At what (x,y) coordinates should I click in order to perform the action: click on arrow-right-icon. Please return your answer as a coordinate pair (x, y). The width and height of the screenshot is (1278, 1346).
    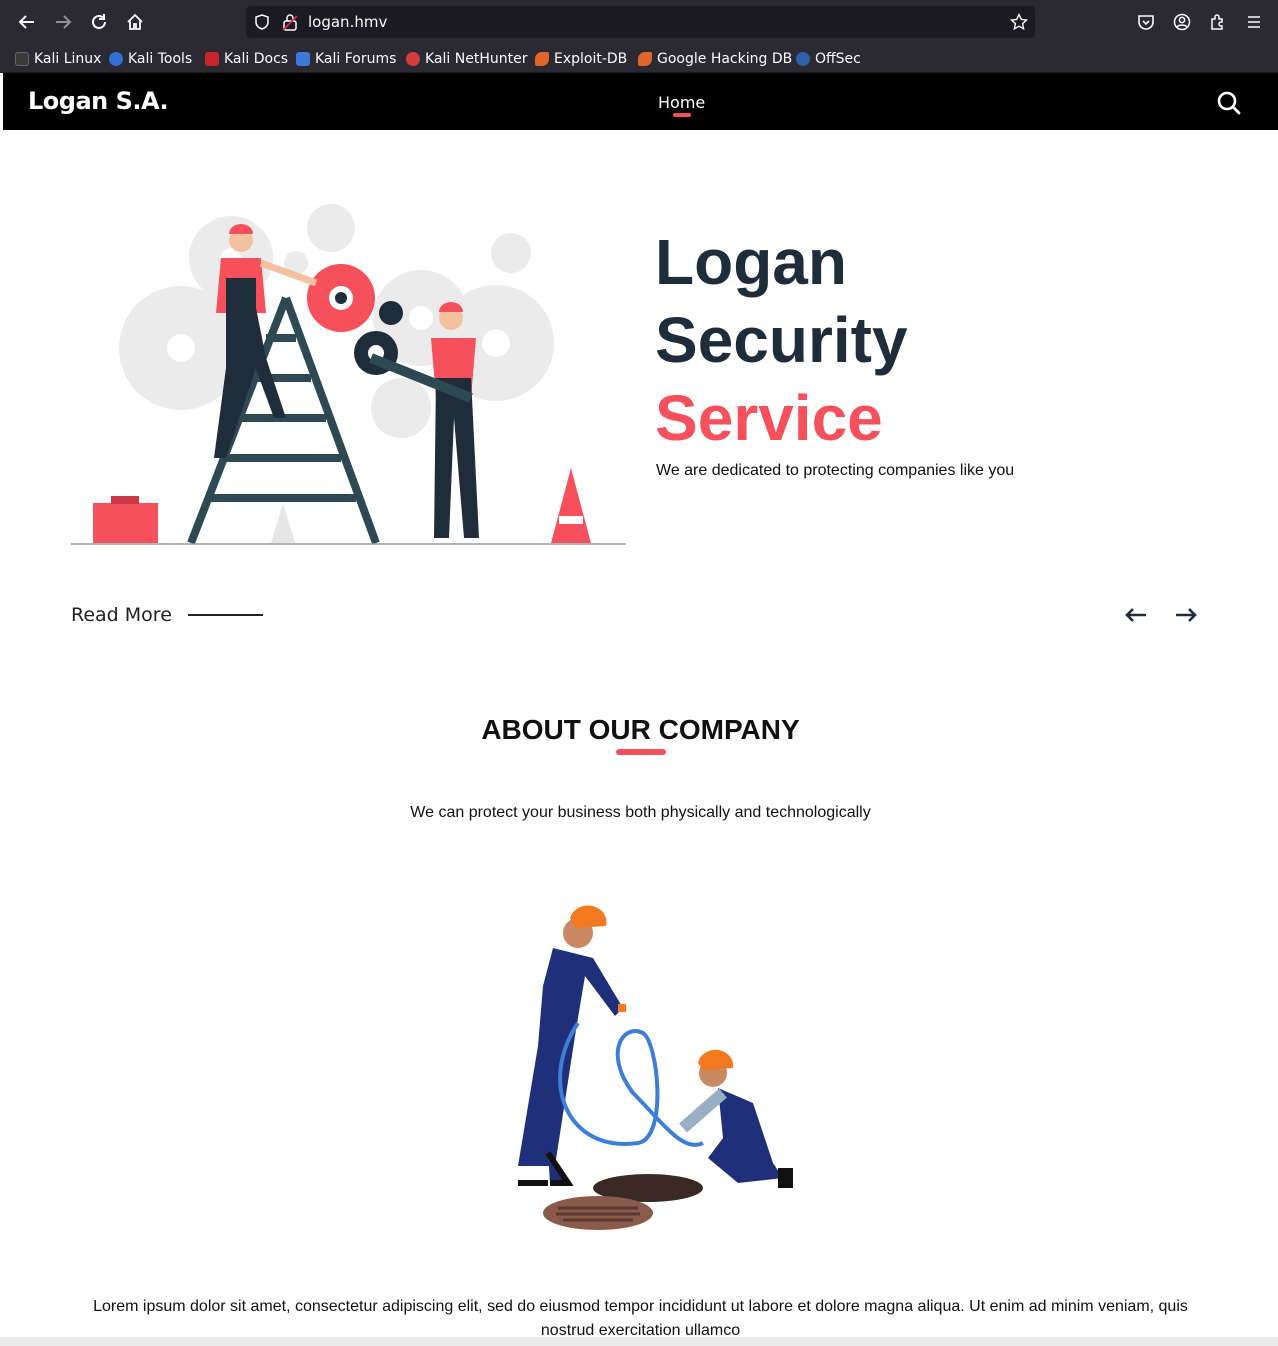
    Looking at the image, I should click on (64, 22).